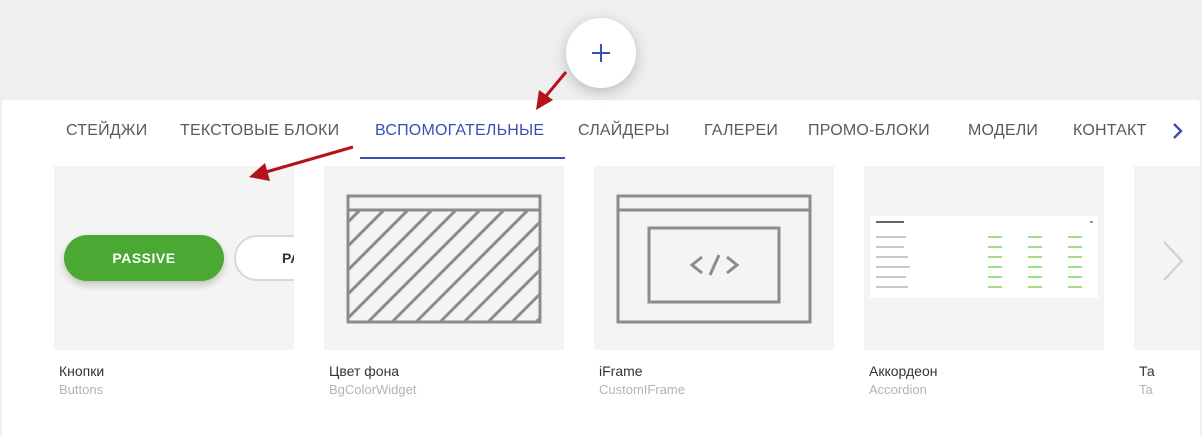 Image resolution: width=1202 pixels, height=436 pixels. I want to click on bgcolor-preview-icon, so click(444, 259).